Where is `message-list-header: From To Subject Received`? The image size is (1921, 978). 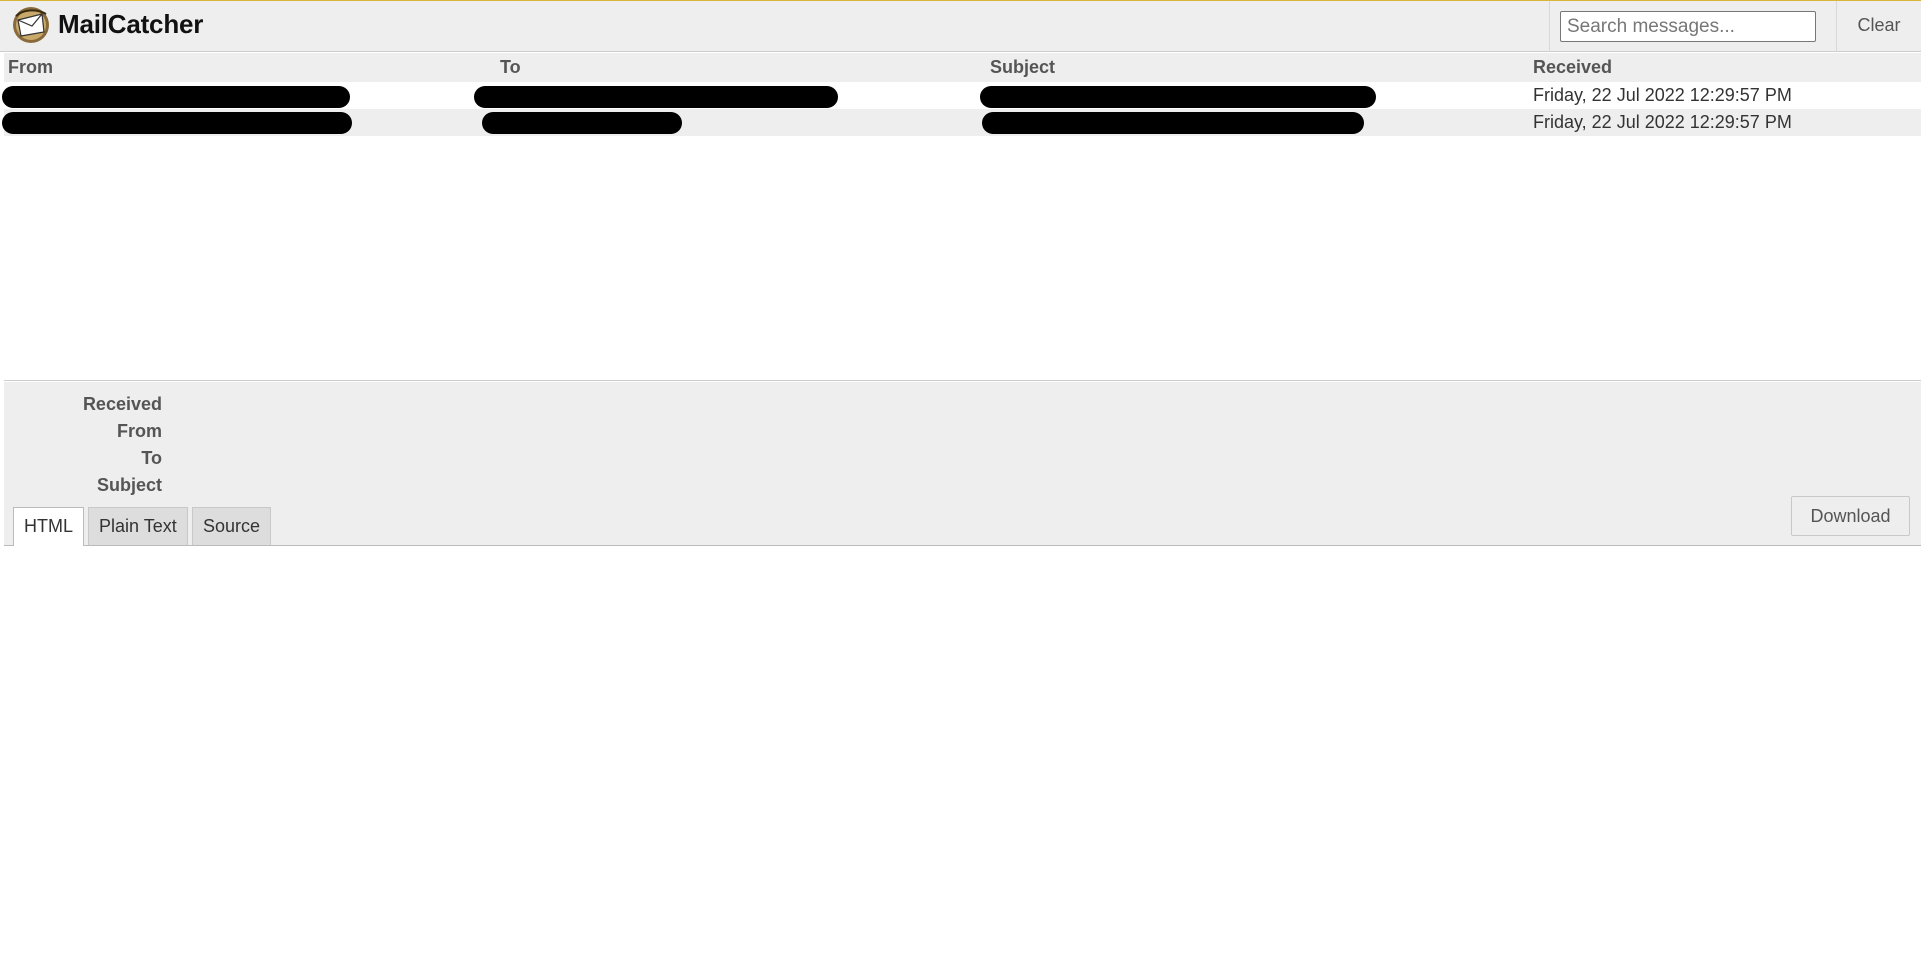
message-list-header: From To Subject Received is located at coordinates (962, 67).